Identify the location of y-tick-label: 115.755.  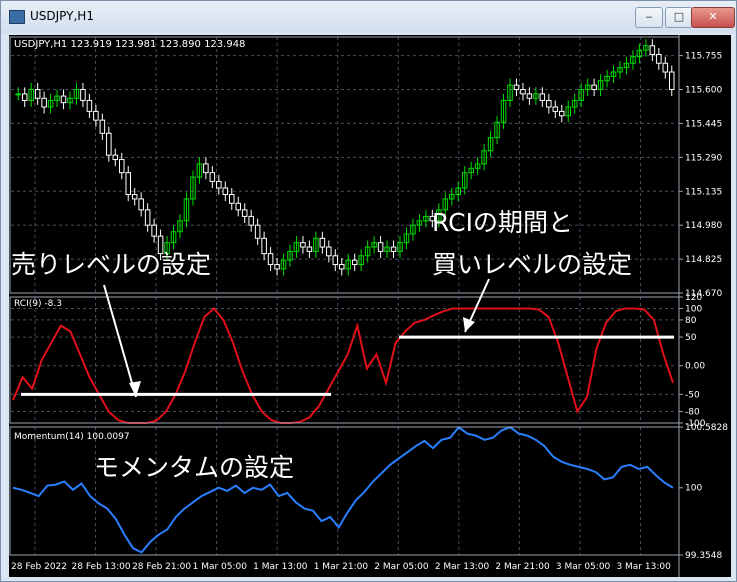
(703, 57).